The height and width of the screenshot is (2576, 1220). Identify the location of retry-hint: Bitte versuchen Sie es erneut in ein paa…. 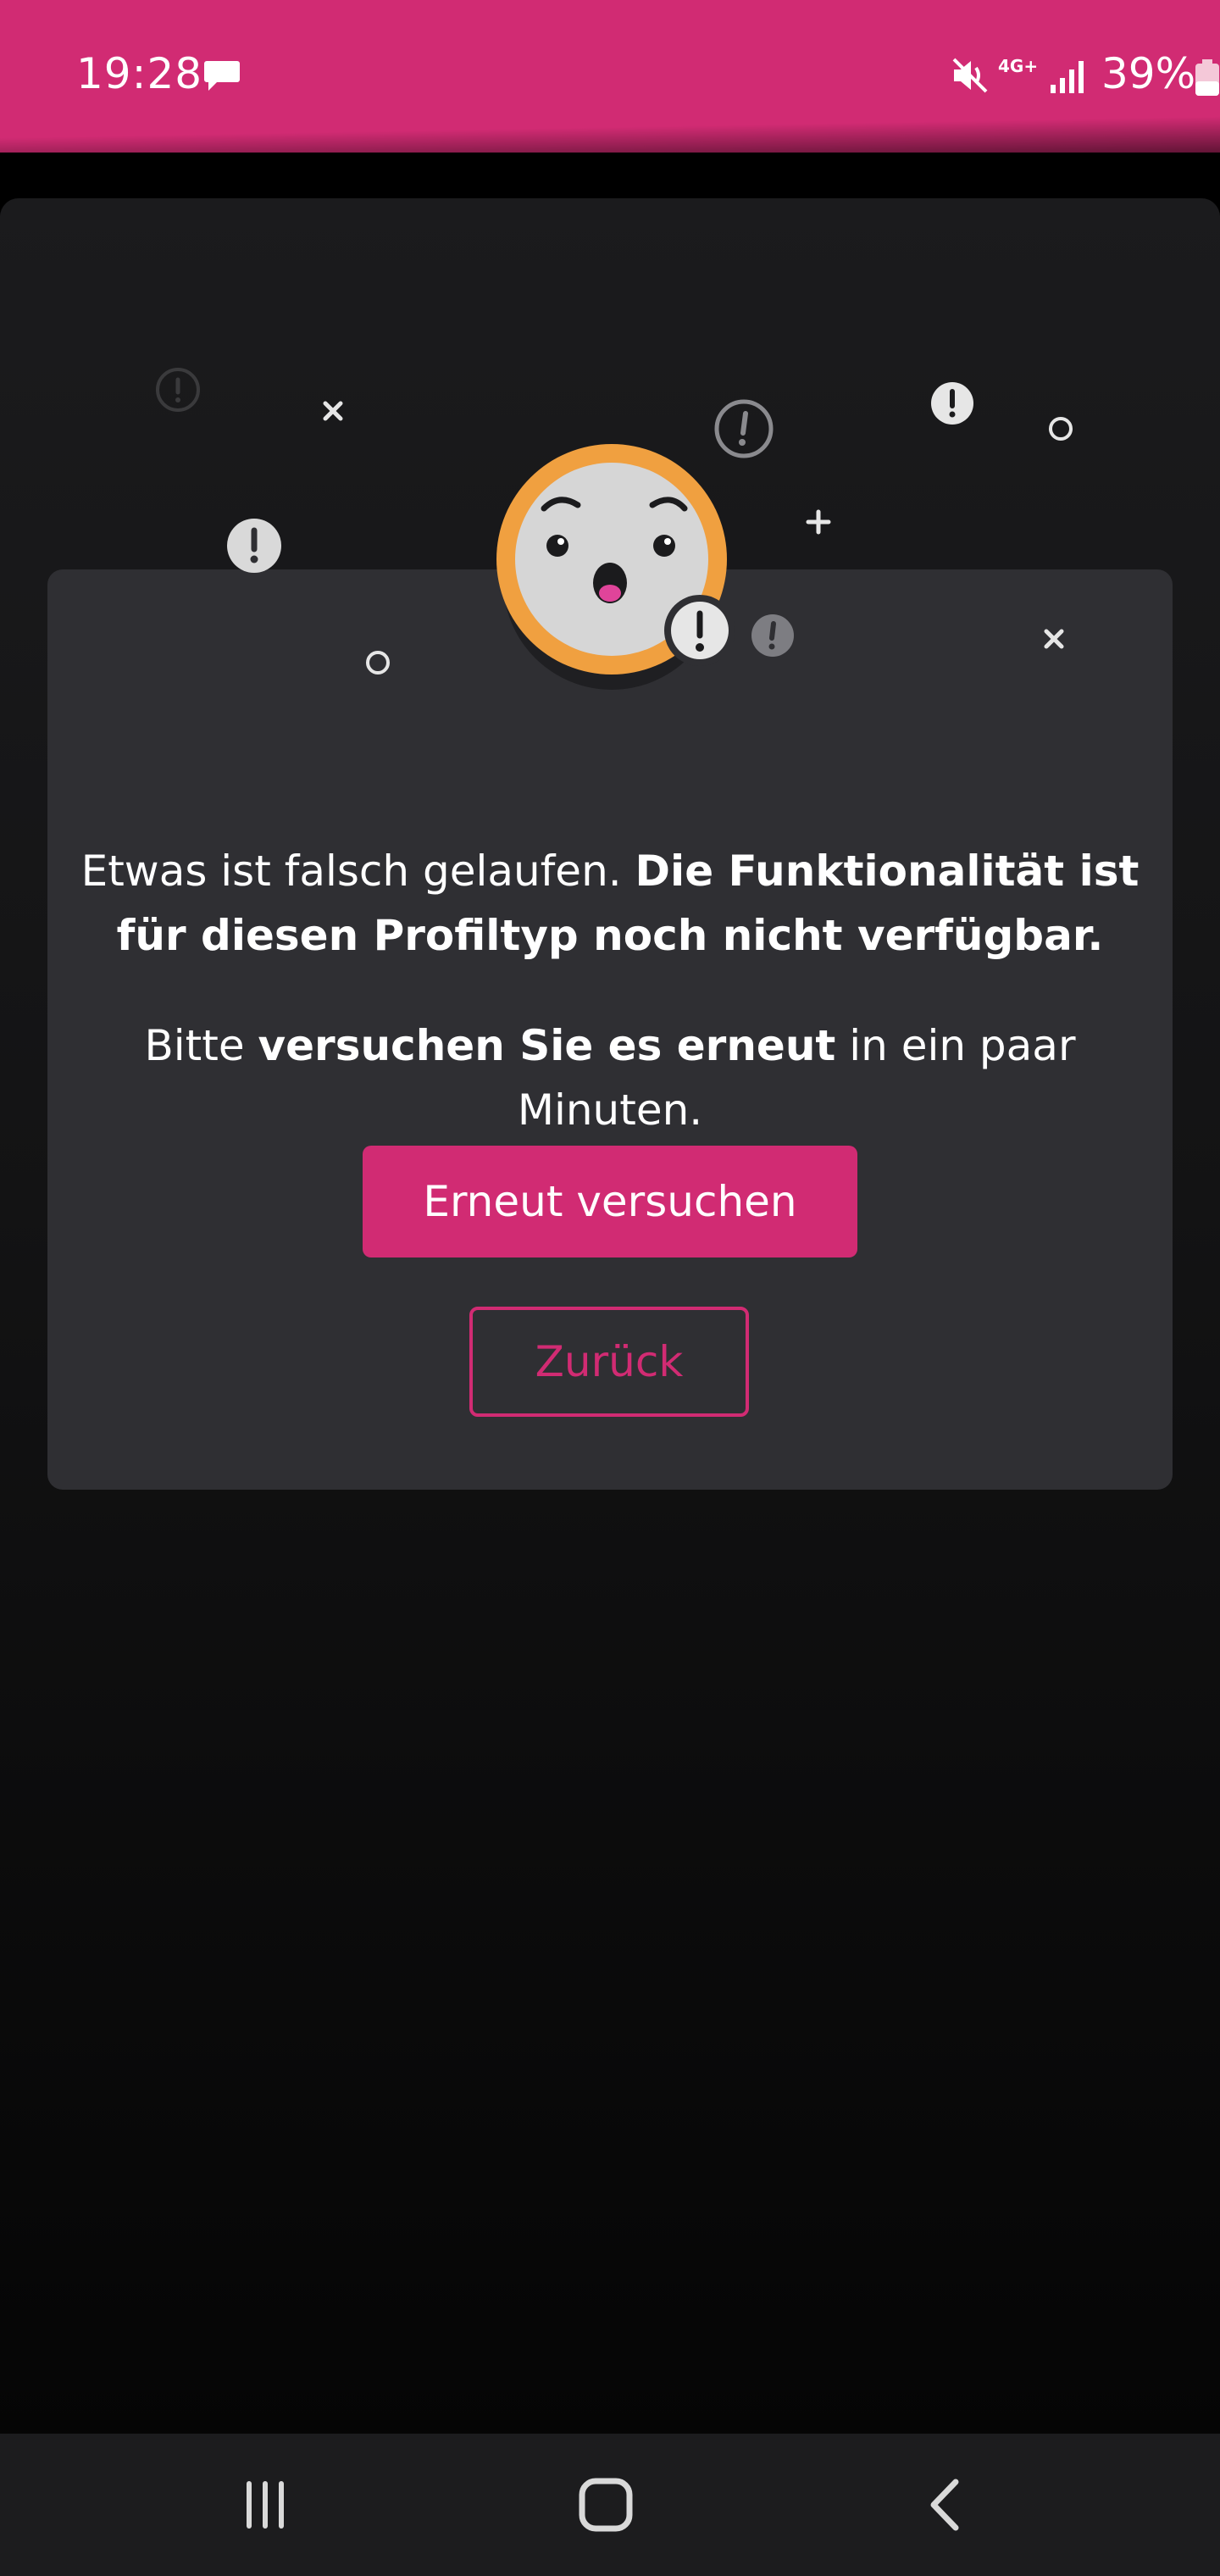
(610, 1077).